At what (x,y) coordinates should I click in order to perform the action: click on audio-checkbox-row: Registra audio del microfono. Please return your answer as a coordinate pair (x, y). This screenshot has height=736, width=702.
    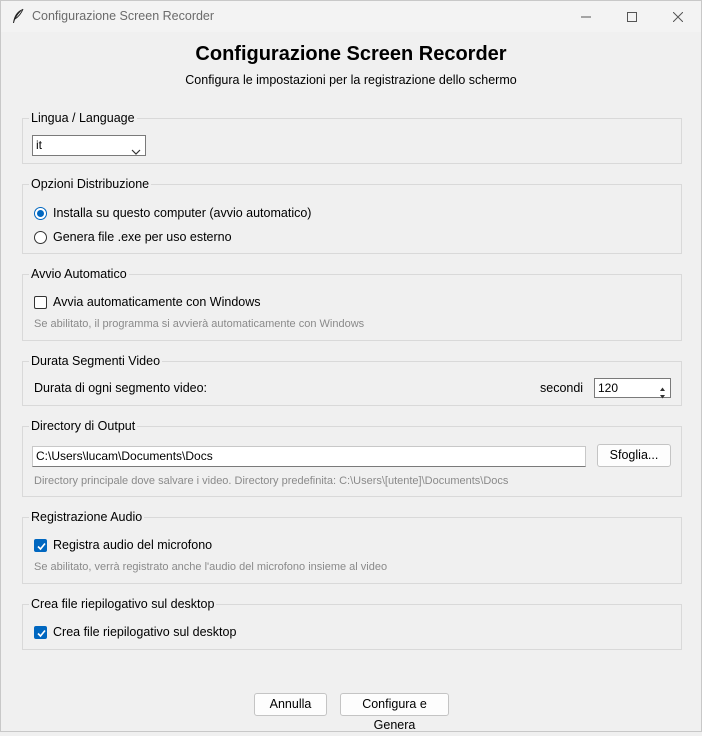
    Looking at the image, I should click on (123, 545).